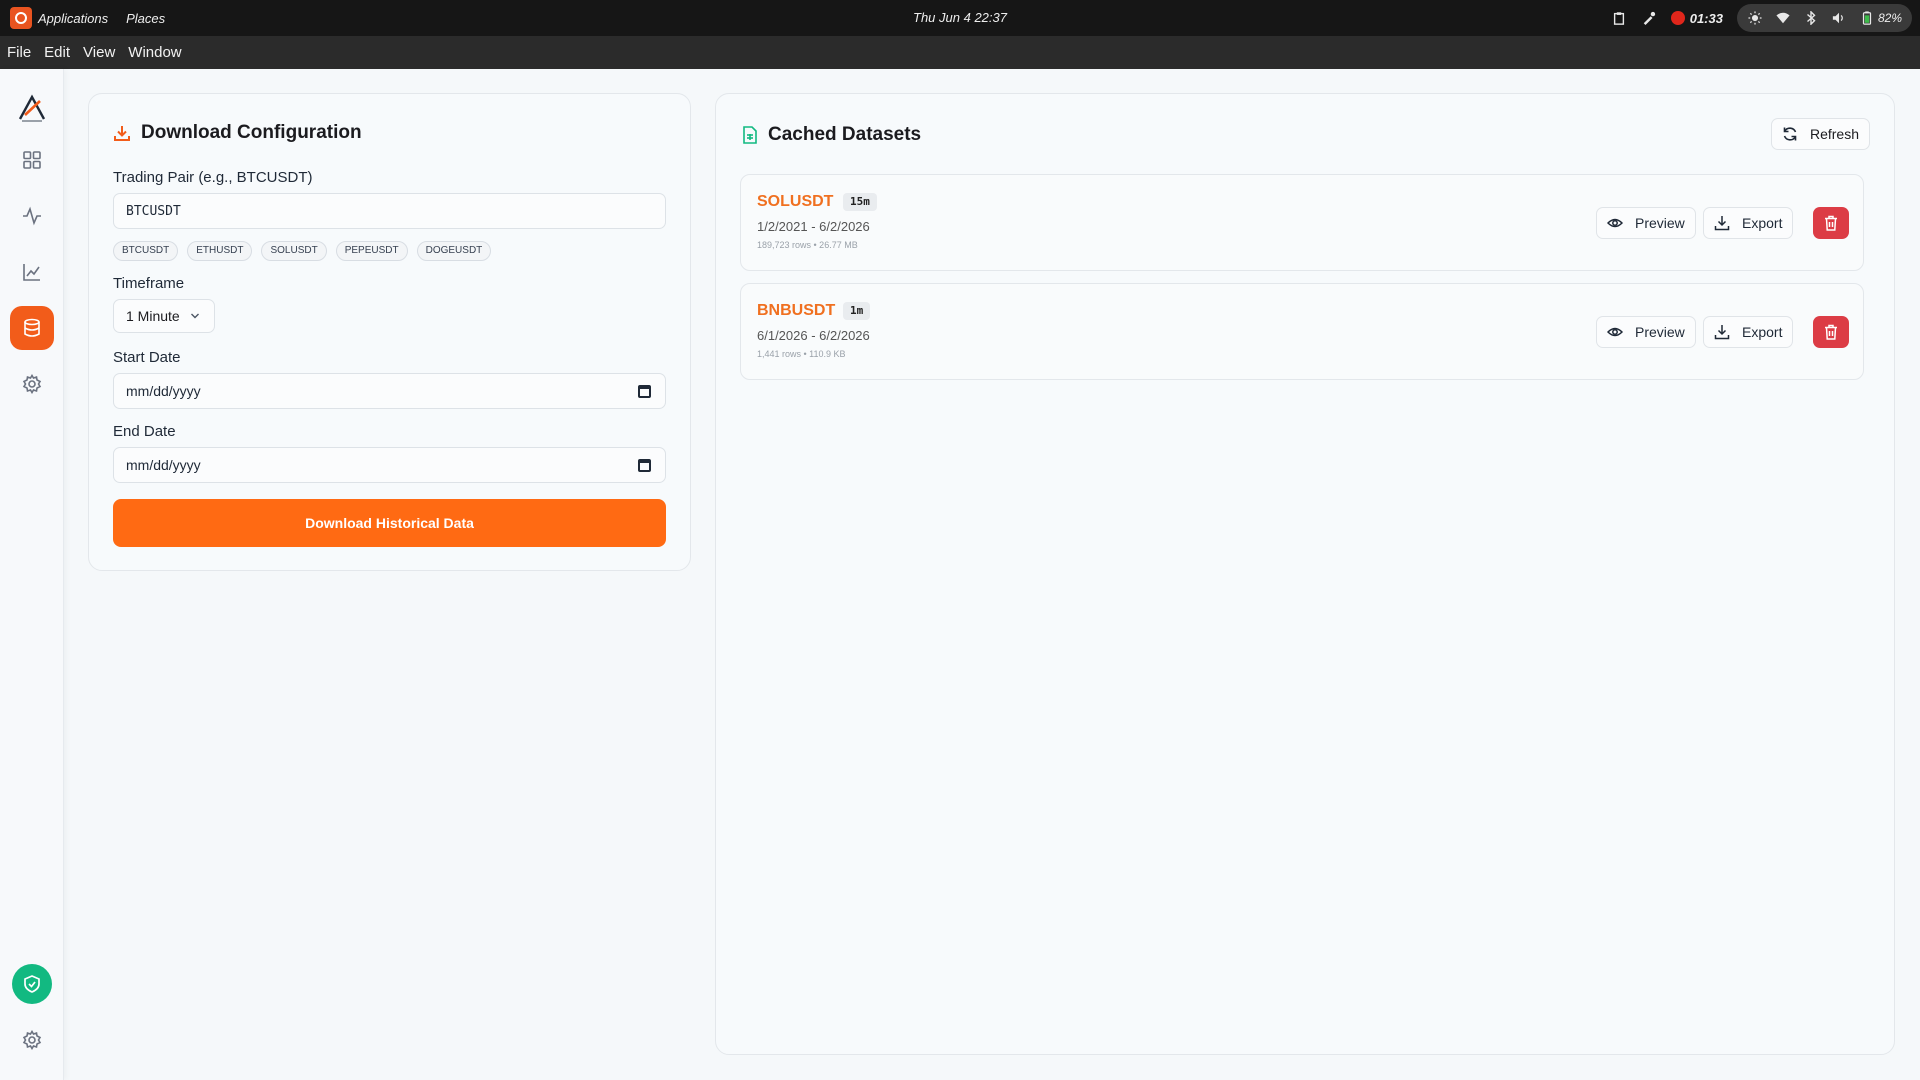 The width and height of the screenshot is (1920, 1080). What do you see at coordinates (163, 391) in the screenshot?
I see `start-date-placeholder: mm/dd/yyyy` at bounding box center [163, 391].